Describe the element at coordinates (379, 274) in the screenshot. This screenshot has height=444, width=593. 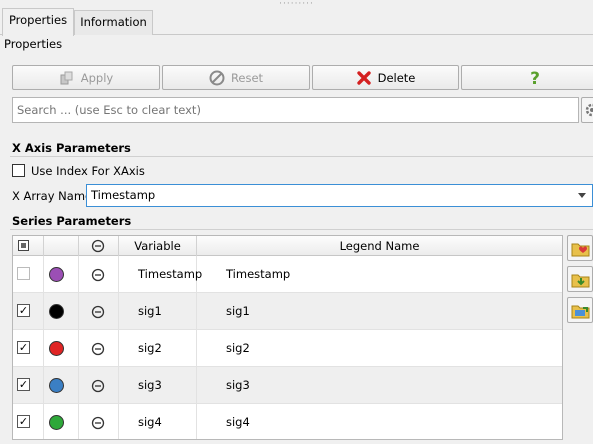
I see `legend-name-cell: Timestamp` at that location.